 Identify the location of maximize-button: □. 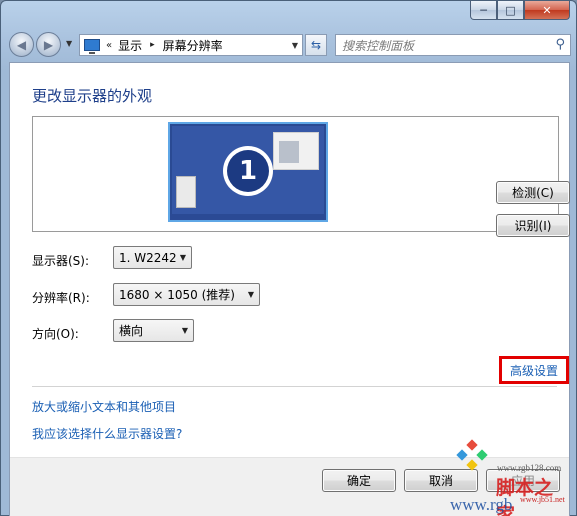
(510, 10).